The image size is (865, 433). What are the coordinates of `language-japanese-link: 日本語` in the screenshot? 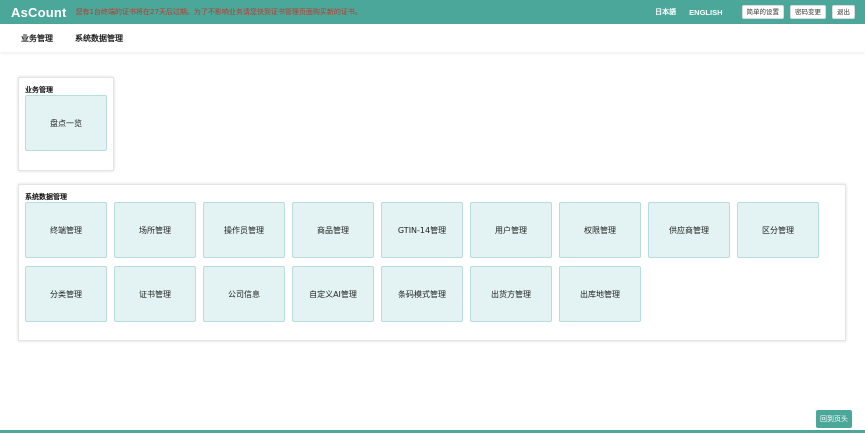 It's located at (665, 12).